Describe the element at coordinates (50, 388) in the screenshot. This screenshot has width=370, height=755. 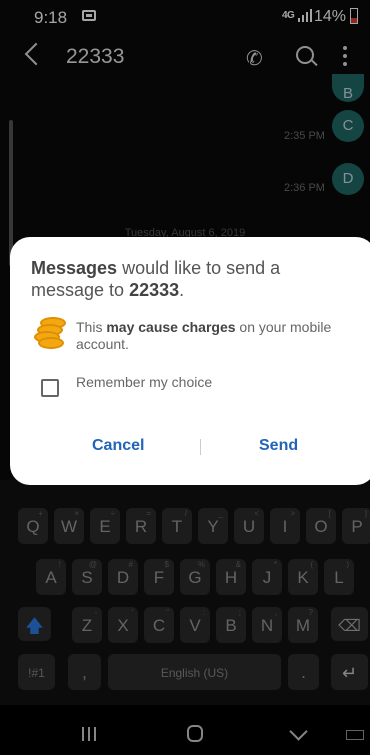
I see `remember-choice-checkbox` at that location.